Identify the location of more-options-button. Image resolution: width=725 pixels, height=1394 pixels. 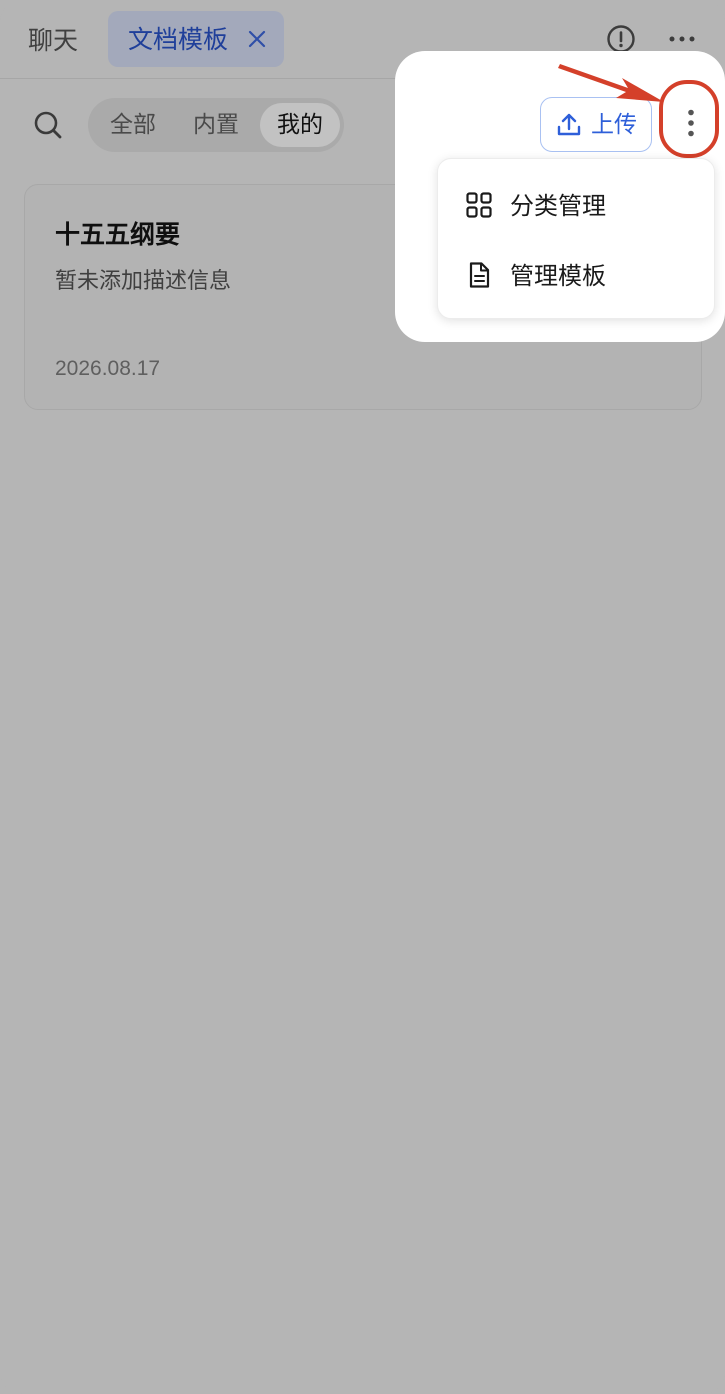
(691, 121).